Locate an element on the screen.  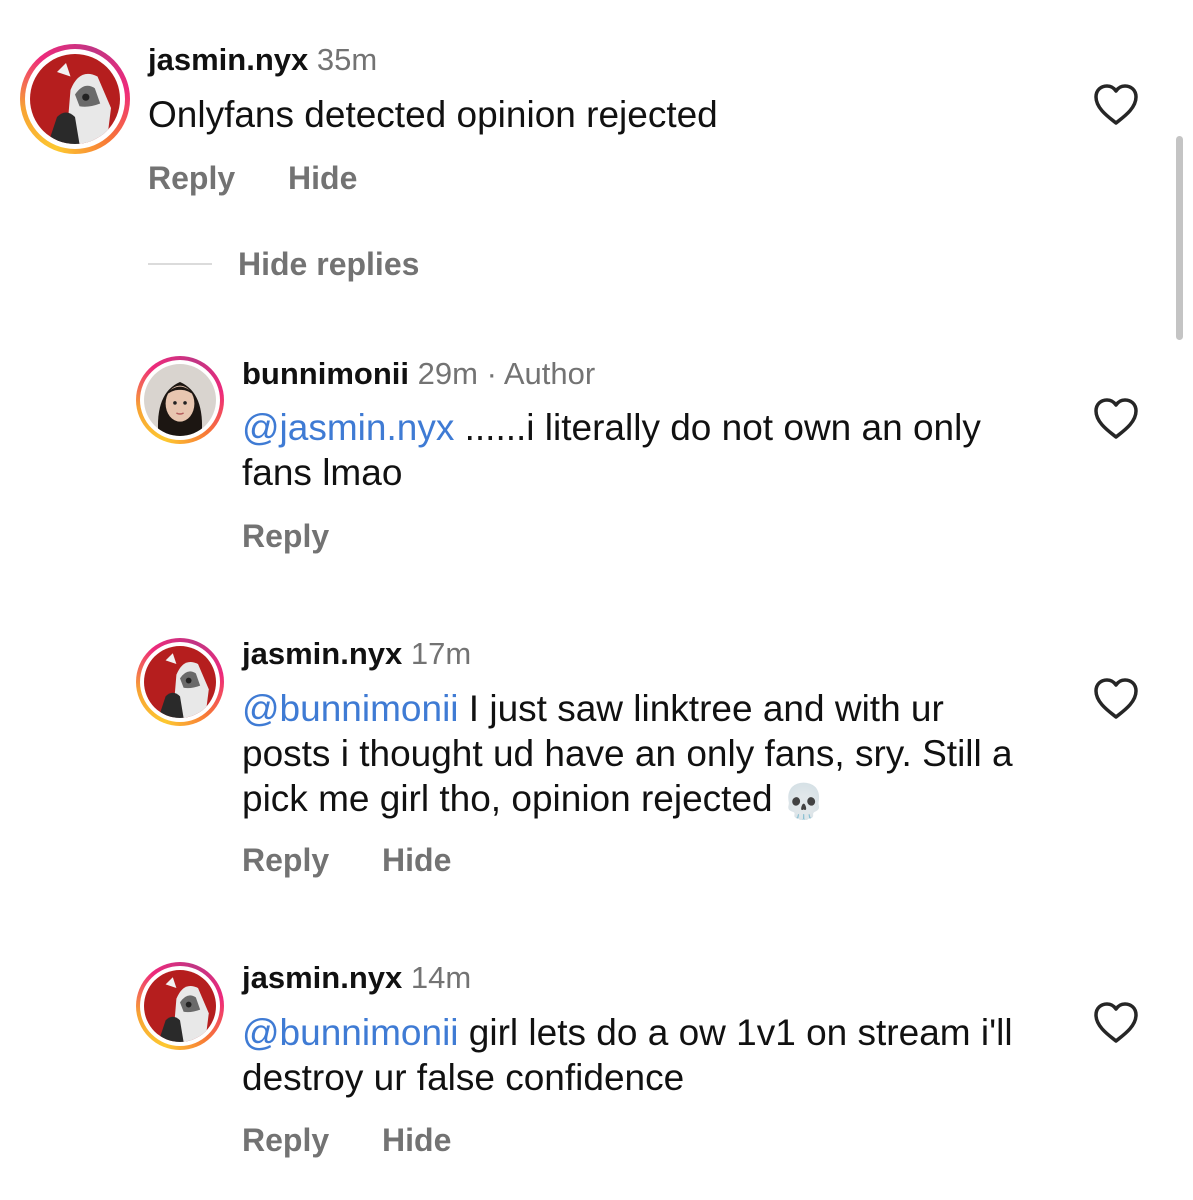
skull-emoji: 💀 is located at coordinates (803, 802).